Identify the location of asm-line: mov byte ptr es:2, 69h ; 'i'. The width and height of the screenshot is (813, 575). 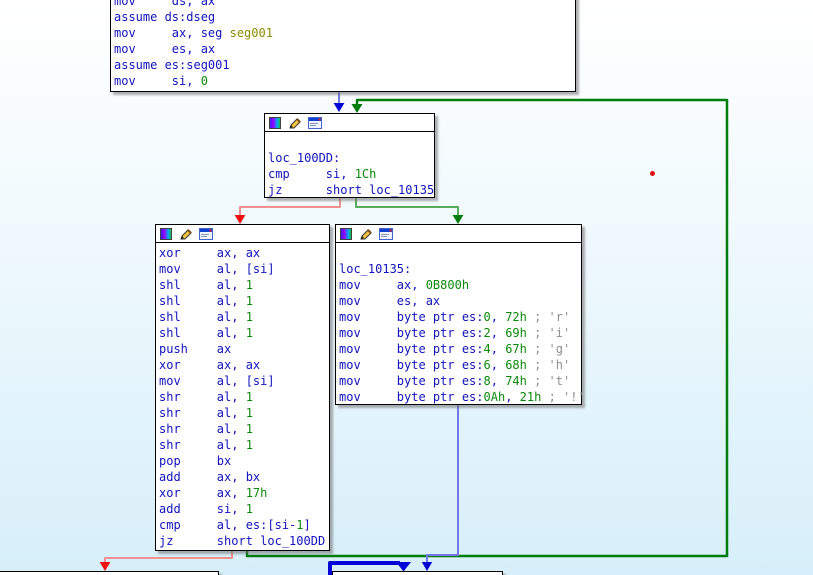
(460, 333).